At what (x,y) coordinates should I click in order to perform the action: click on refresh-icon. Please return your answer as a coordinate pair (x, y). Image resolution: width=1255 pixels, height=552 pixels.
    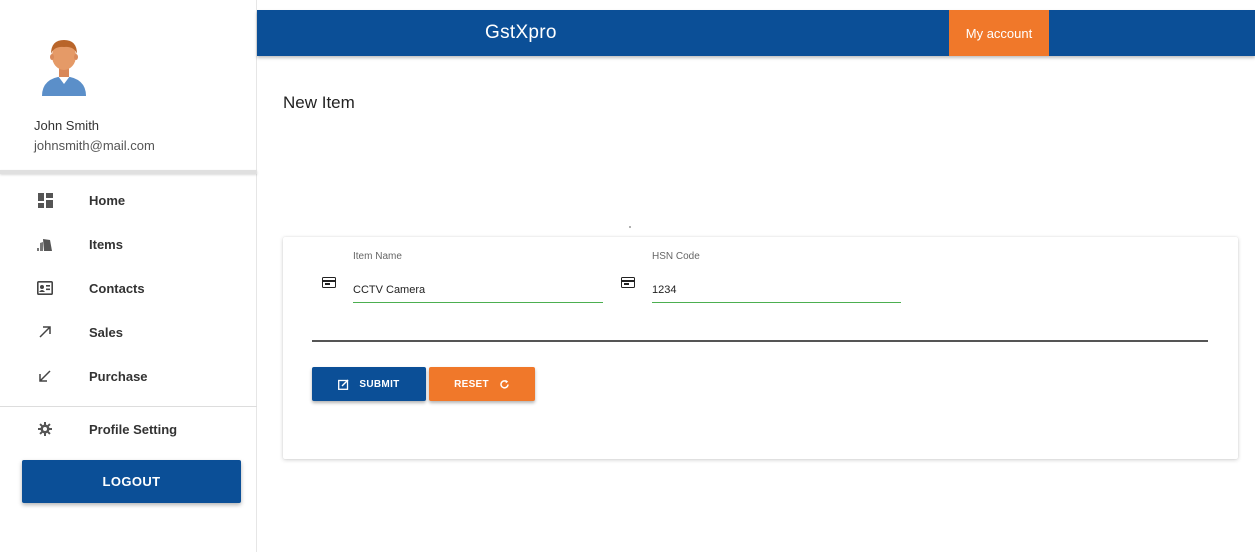
    Looking at the image, I should click on (504, 384).